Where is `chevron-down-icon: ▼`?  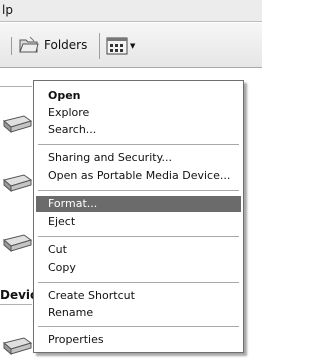
chevron-down-icon: ▼ is located at coordinates (133, 46).